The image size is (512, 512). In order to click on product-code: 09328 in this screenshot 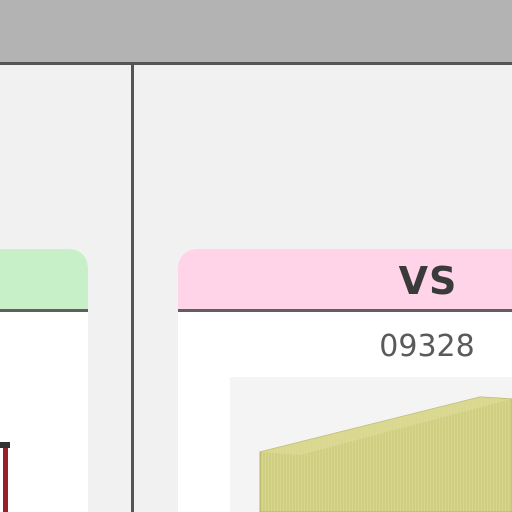, I will do `click(427, 346)`.